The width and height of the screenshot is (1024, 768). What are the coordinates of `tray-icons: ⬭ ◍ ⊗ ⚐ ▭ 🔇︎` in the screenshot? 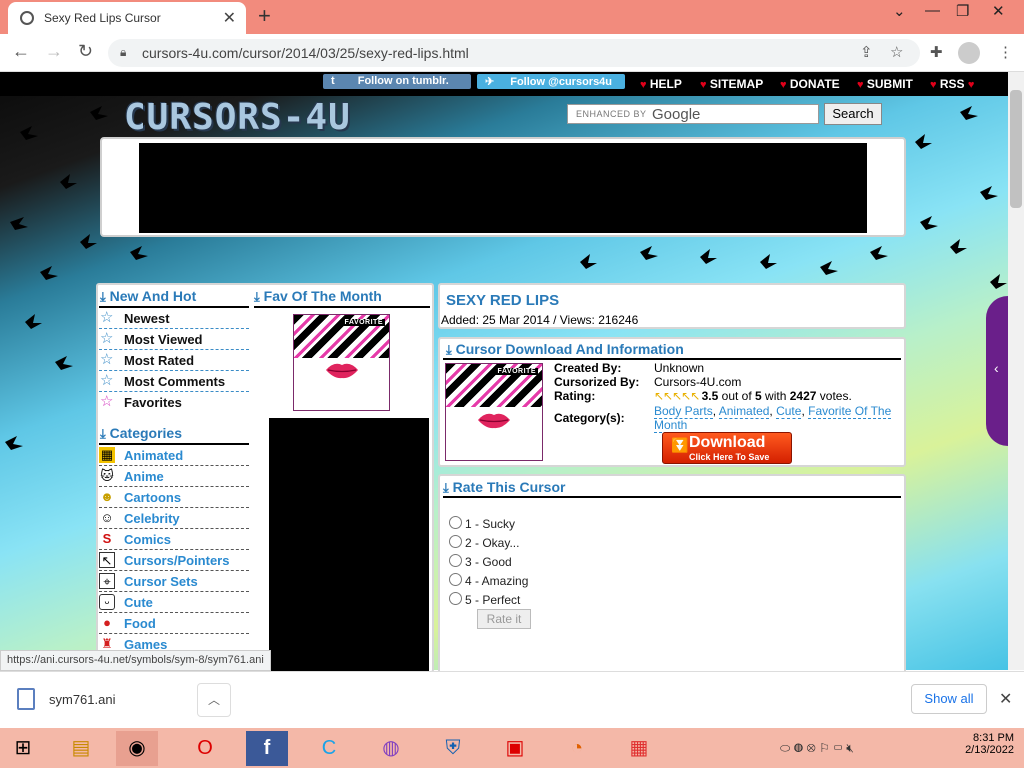 It's located at (817, 748).